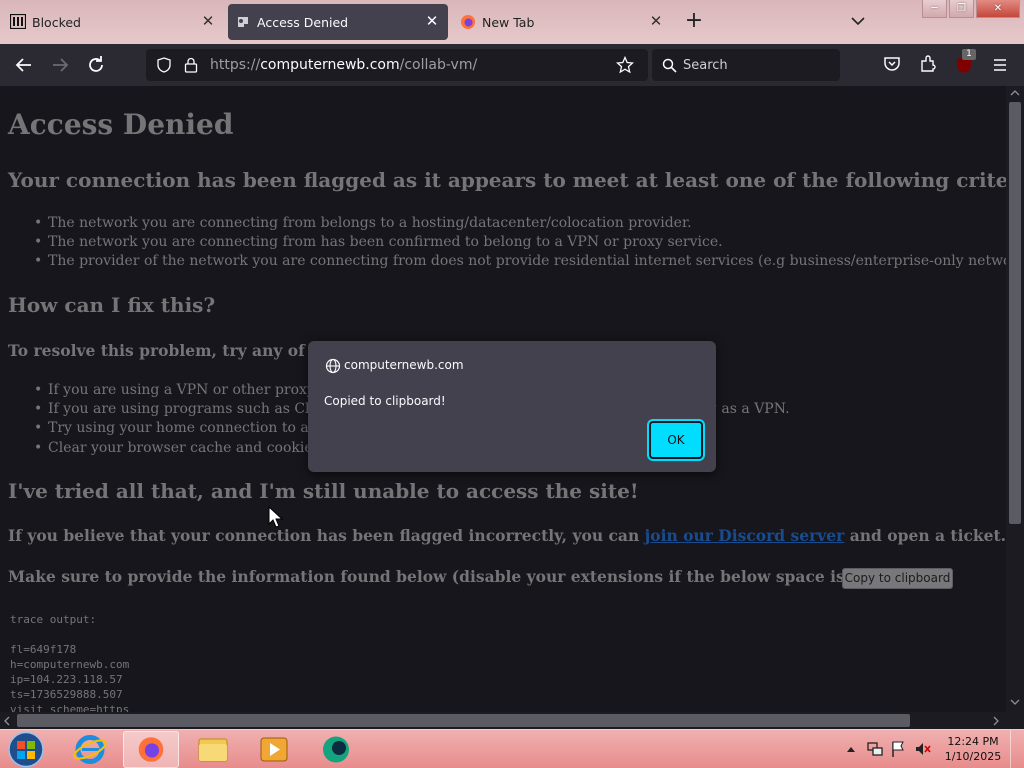 This screenshot has height=768, width=1024. Describe the element at coordinates (973, 756) in the screenshot. I see `clock-date: 1/10/2025` at that location.